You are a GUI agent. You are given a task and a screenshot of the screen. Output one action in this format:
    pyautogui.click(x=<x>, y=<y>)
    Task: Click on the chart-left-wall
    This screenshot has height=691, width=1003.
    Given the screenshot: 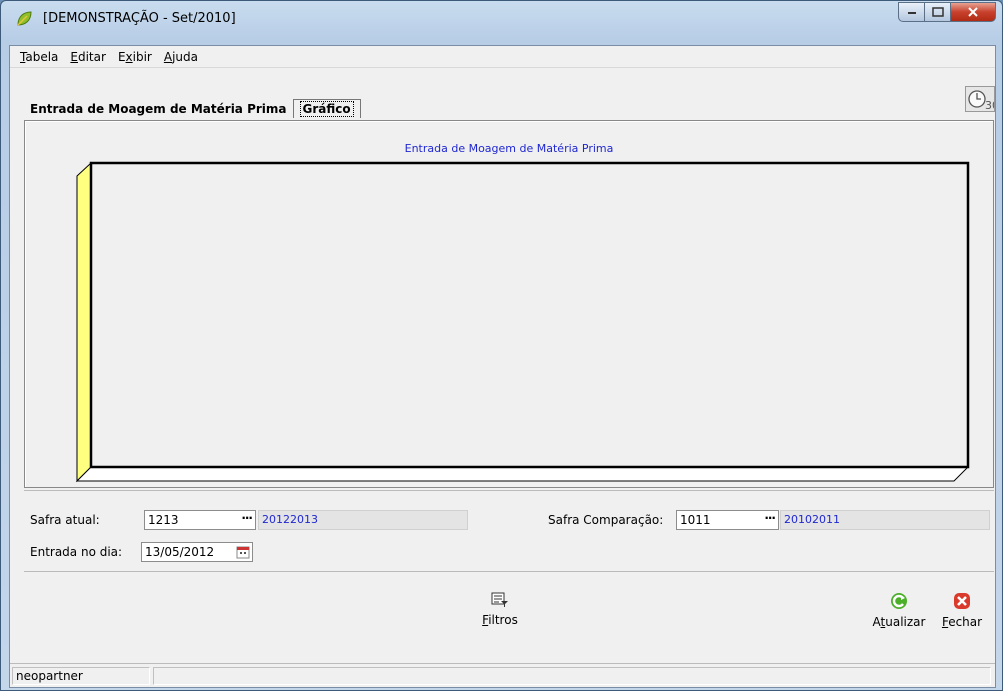 What is the action you would take?
    pyautogui.click(x=84, y=322)
    